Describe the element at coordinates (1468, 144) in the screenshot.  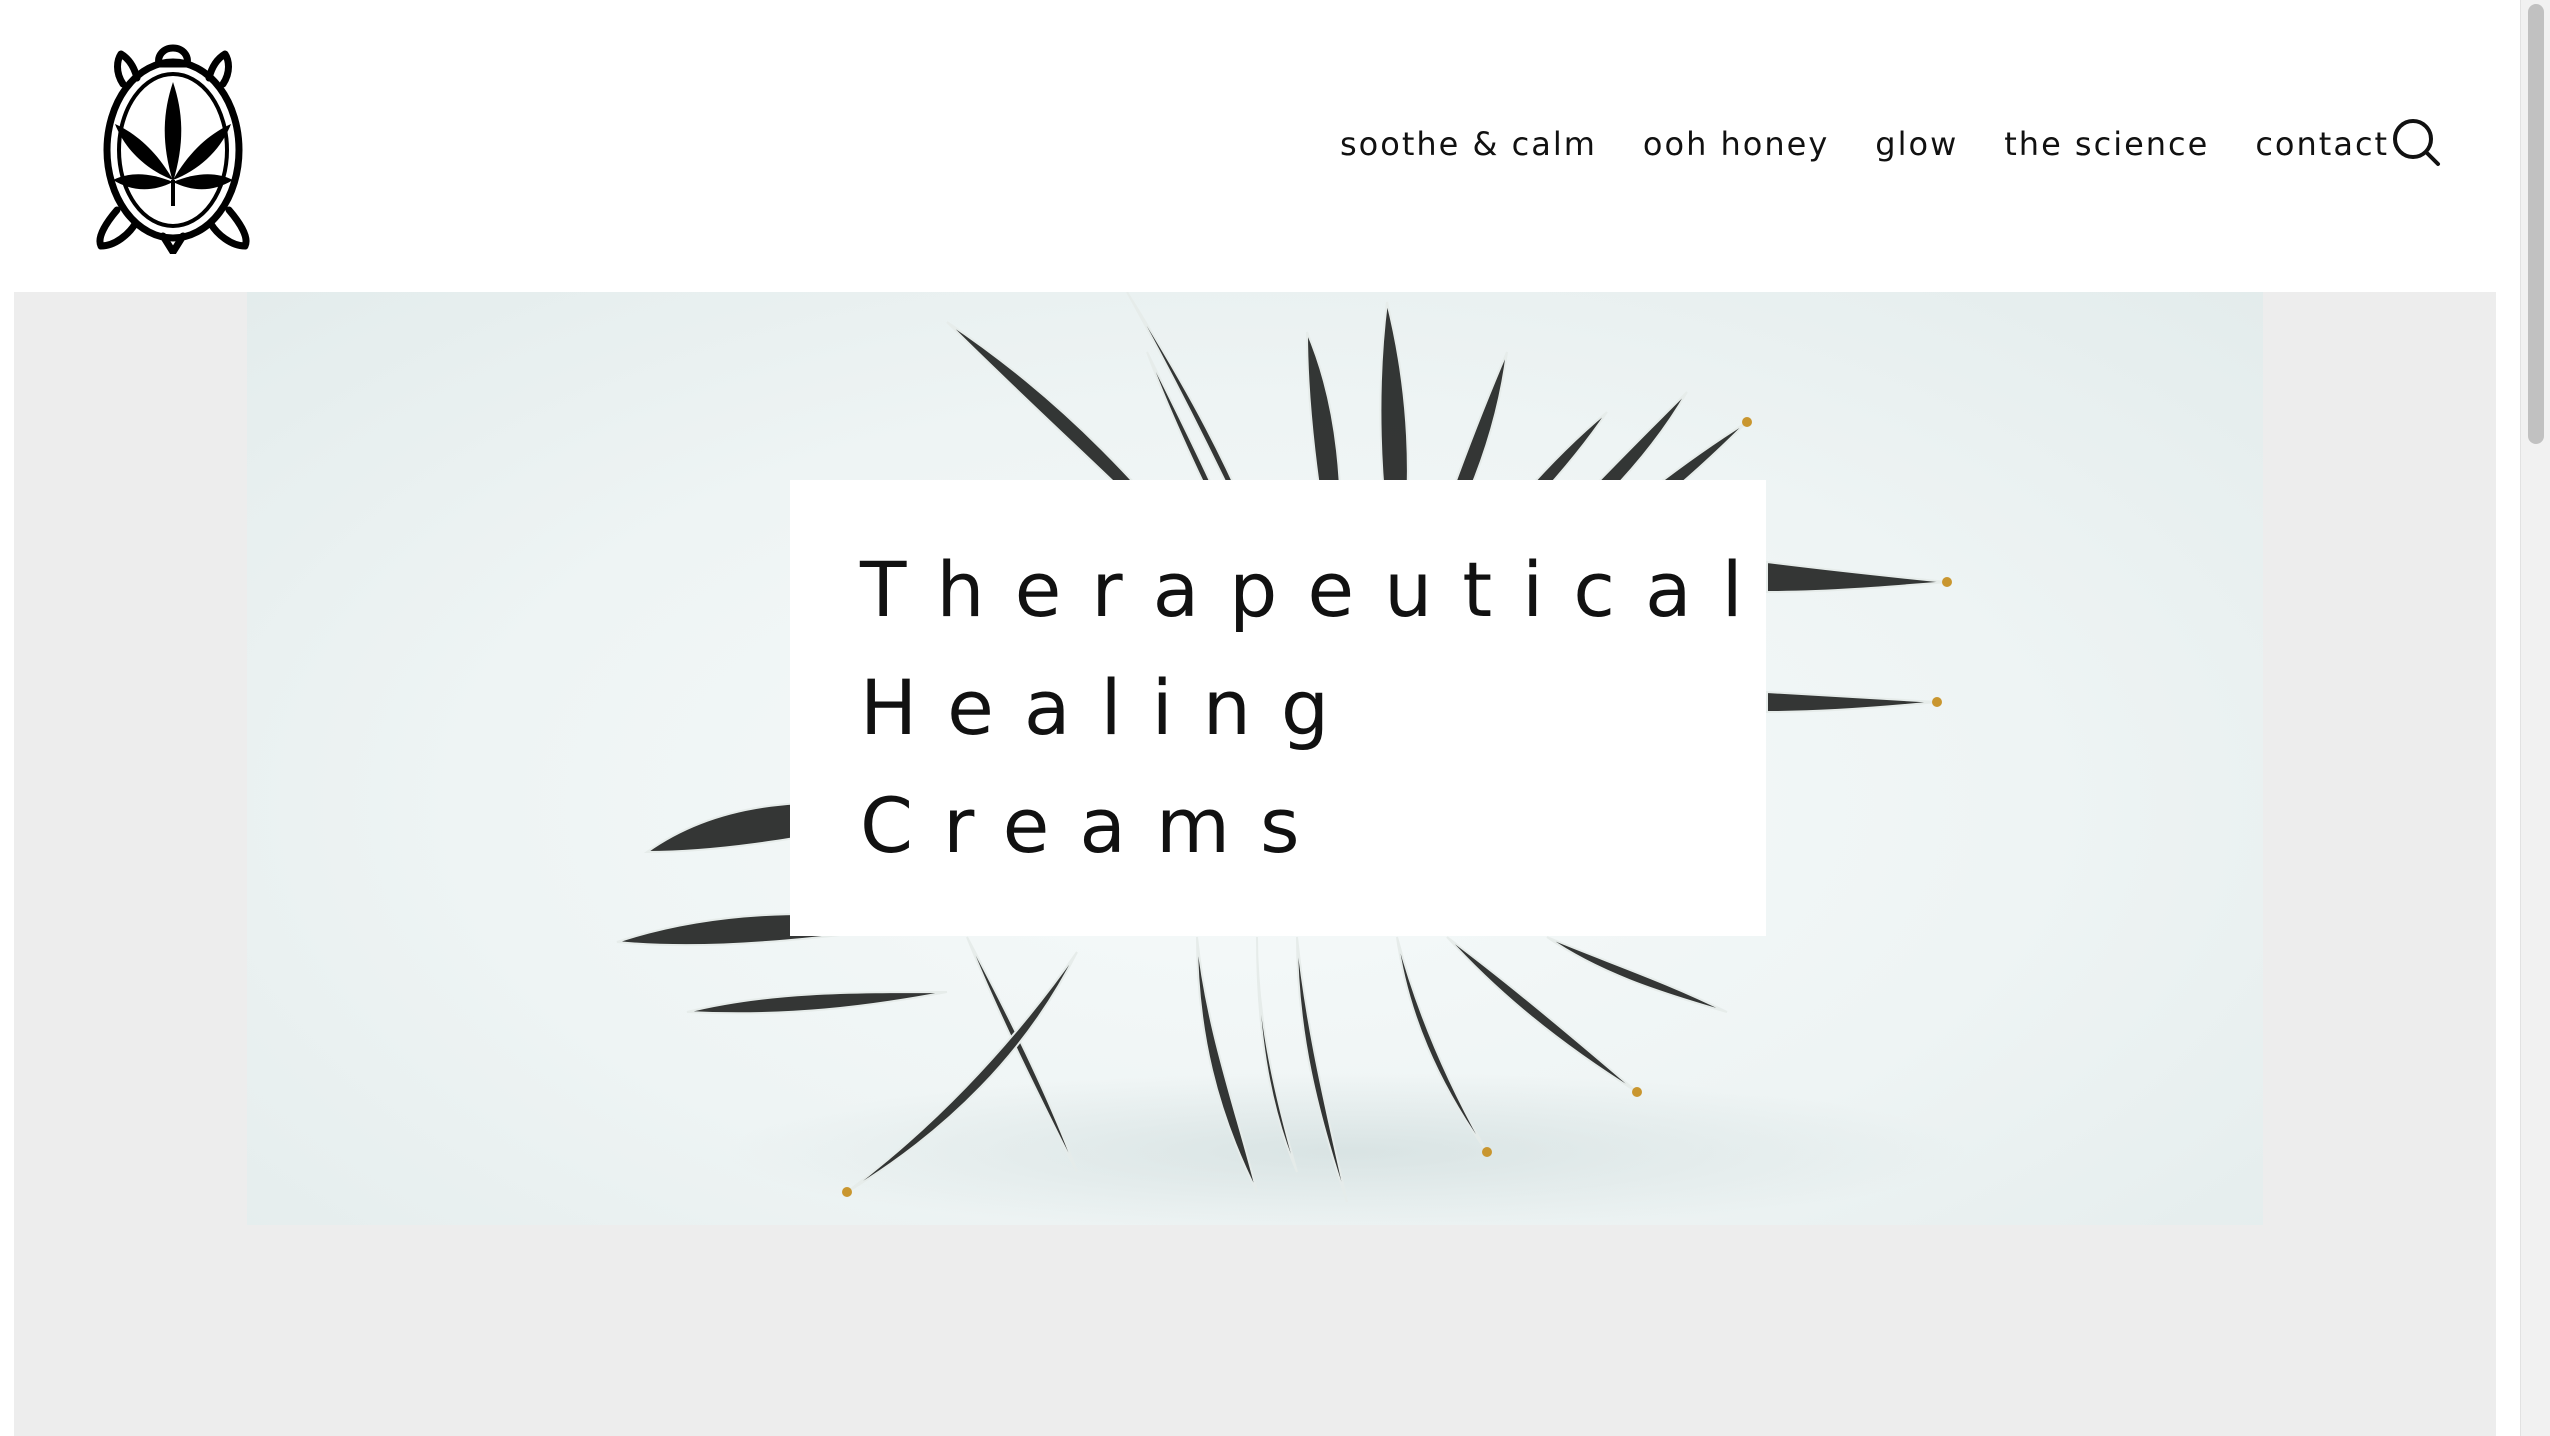
I see `nav-link-soothe-calm: soothe & calm` at that location.